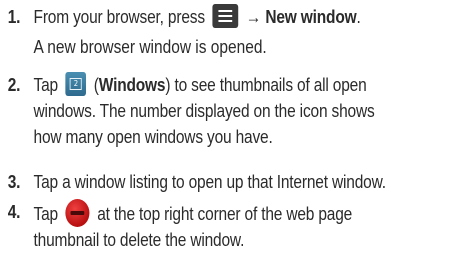 This screenshot has height=253, width=464. What do you see at coordinates (139, 240) in the screenshot?
I see `step-text-line2: thumbnail to delete the window.` at bounding box center [139, 240].